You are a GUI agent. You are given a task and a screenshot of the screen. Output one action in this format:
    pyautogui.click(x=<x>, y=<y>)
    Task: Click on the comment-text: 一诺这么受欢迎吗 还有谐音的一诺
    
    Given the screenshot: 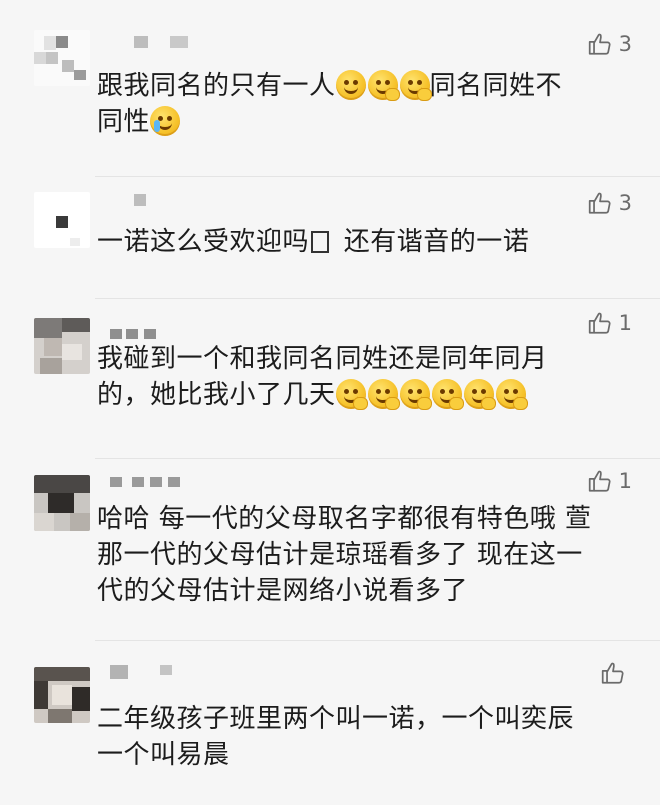 What is the action you would take?
    pyautogui.click(x=313, y=242)
    